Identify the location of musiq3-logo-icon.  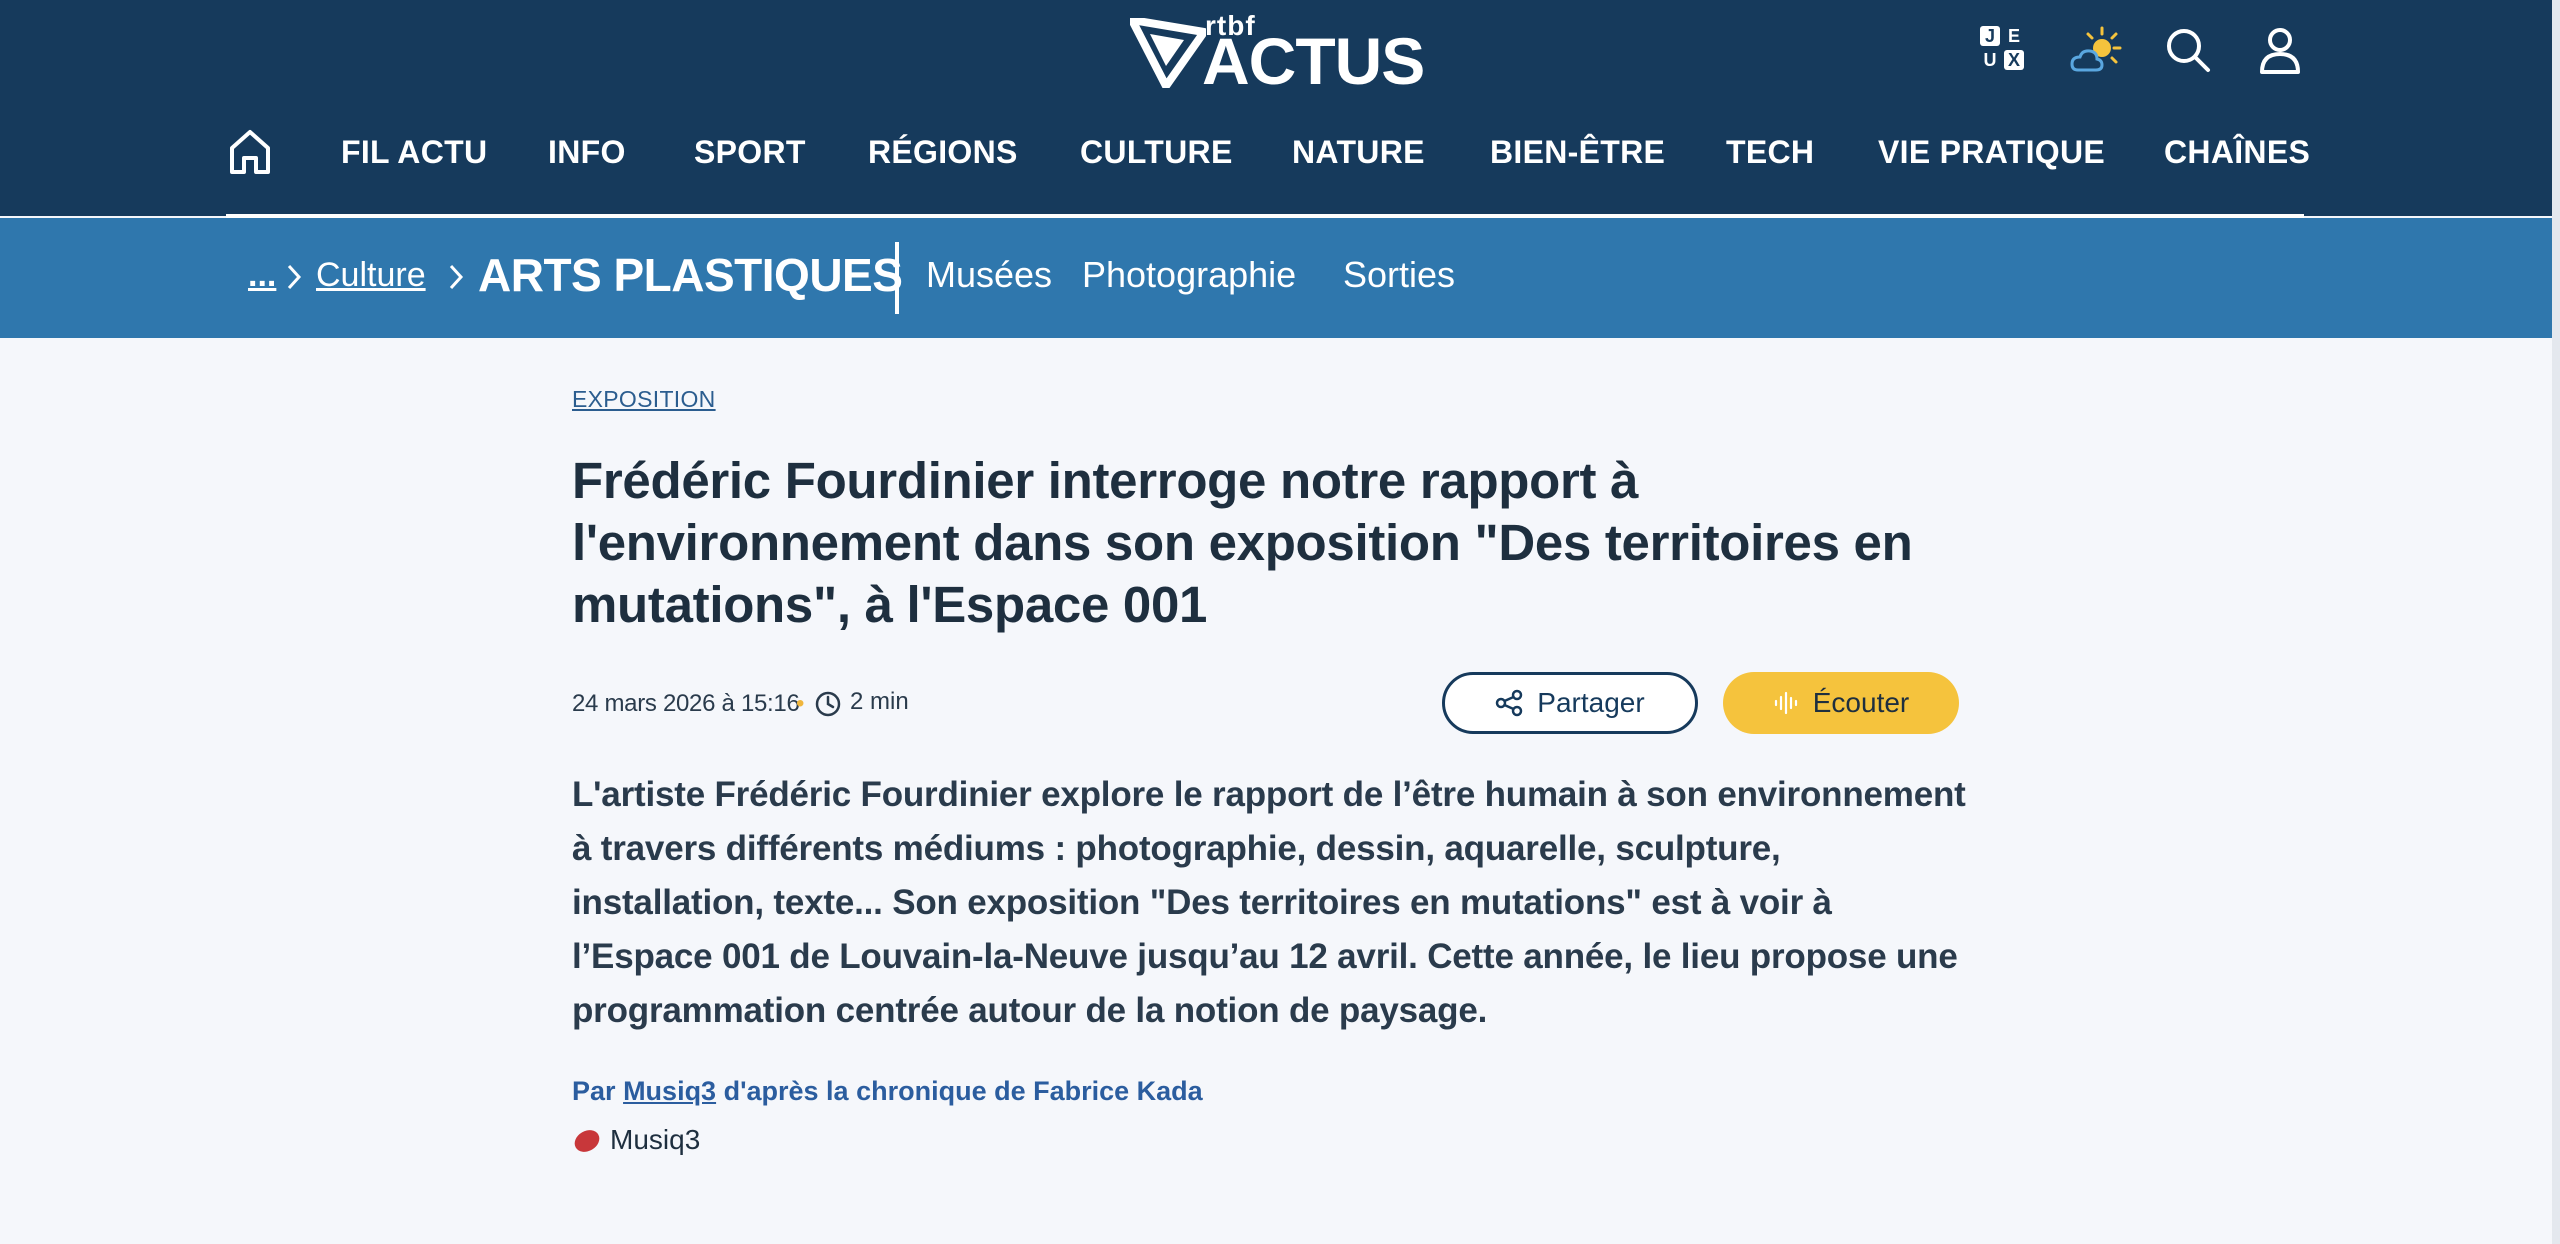
(587, 1141).